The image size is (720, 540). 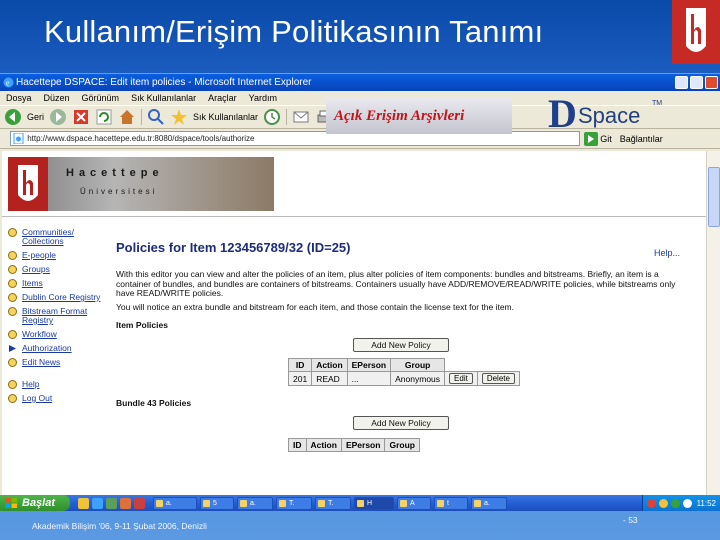 What do you see at coordinates (39, 334) in the screenshot?
I see `nav-label: Workflow` at bounding box center [39, 334].